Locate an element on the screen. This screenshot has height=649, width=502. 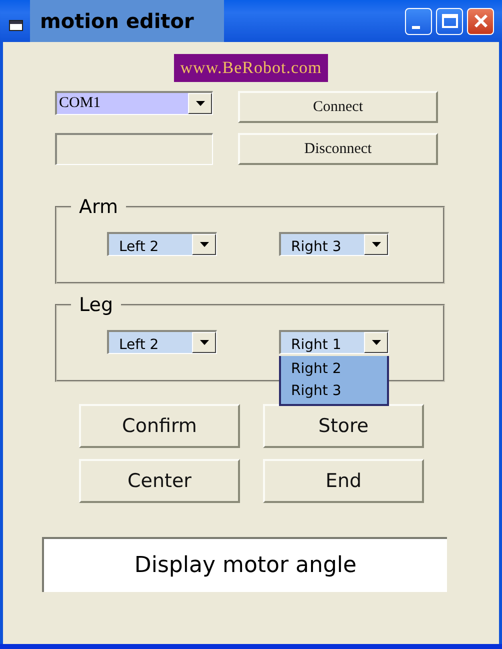
dropdown-field: Right 1 is located at coordinates (334, 342).